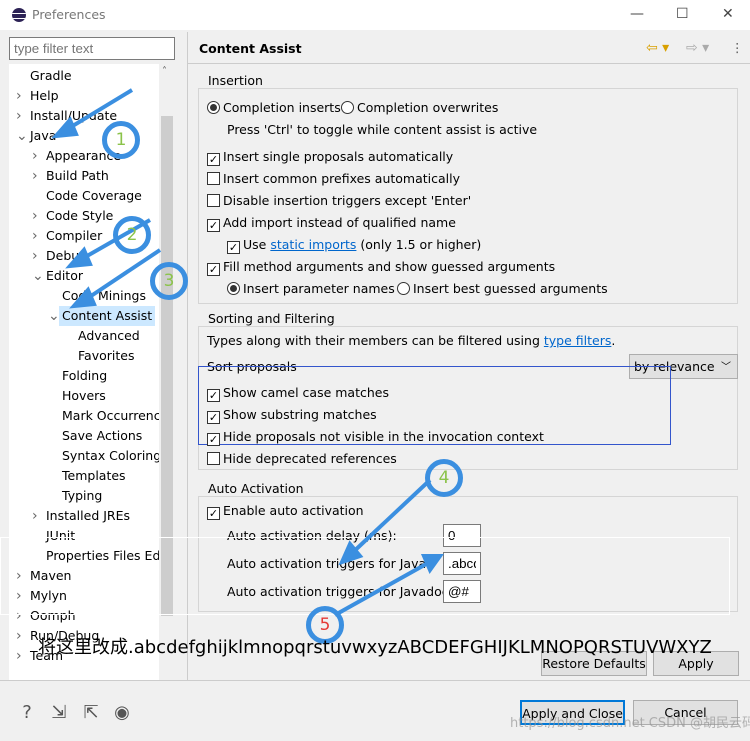 The image size is (750, 741). What do you see at coordinates (121, 140) in the screenshot?
I see `annotation-1: 1` at bounding box center [121, 140].